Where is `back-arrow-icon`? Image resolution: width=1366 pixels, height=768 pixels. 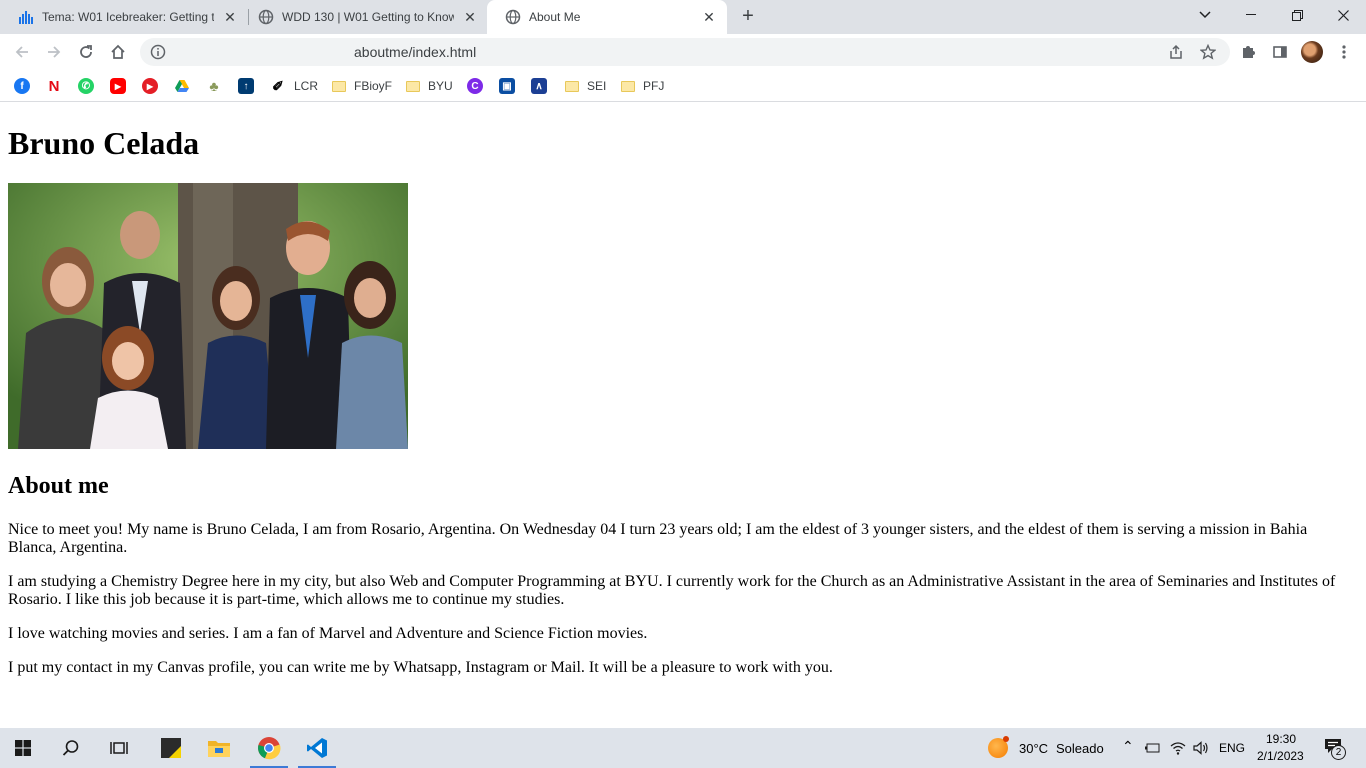
back-arrow-icon is located at coordinates (21, 52).